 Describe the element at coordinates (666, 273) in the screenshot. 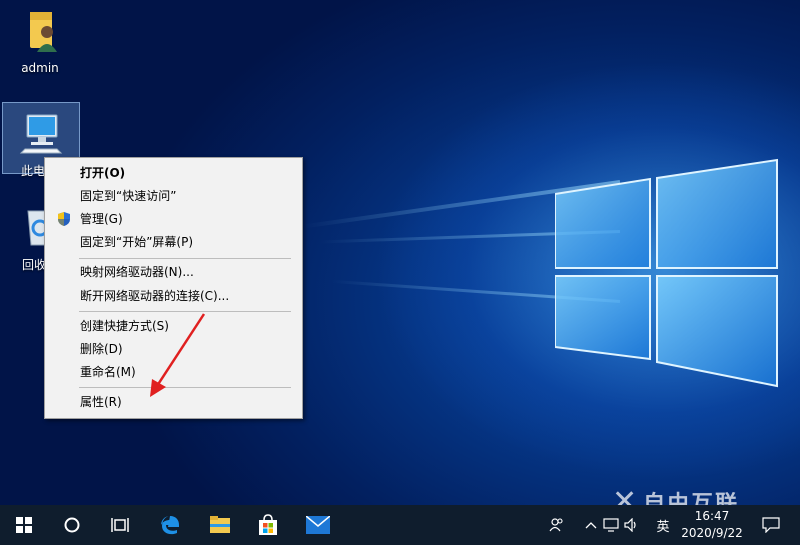

I see `windows-logo-wallpaper` at that location.